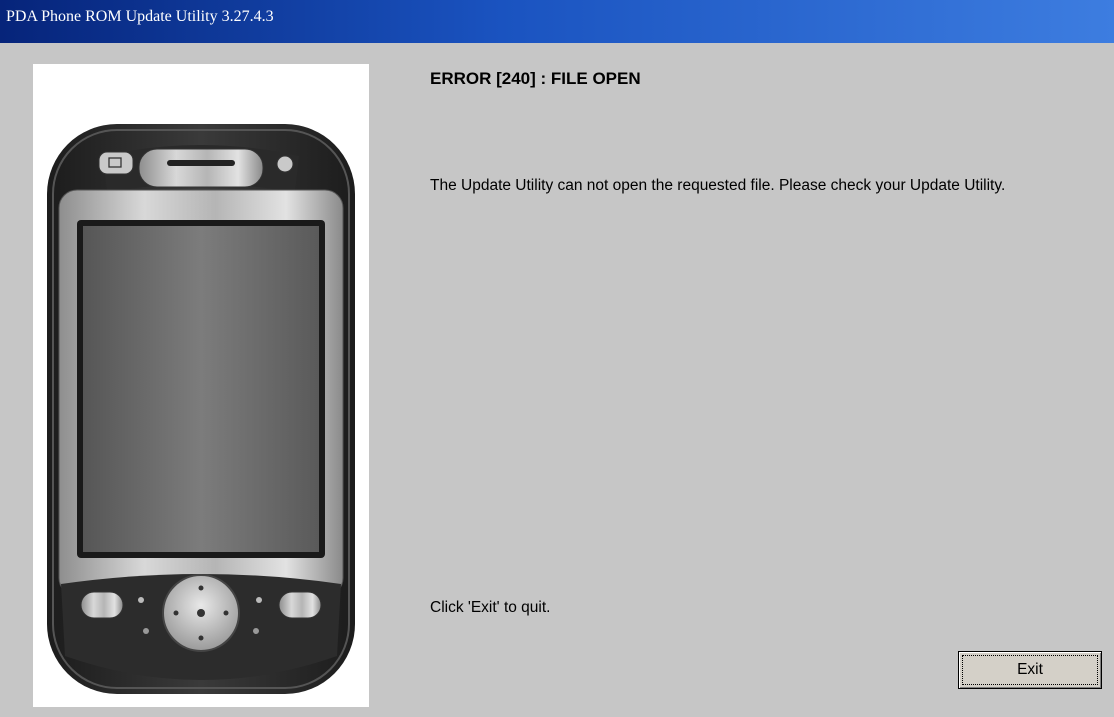 This screenshot has width=1114, height=717. I want to click on title-bar: PDA Phone ROM Update Utility 3.27.4.3, so click(557, 21).